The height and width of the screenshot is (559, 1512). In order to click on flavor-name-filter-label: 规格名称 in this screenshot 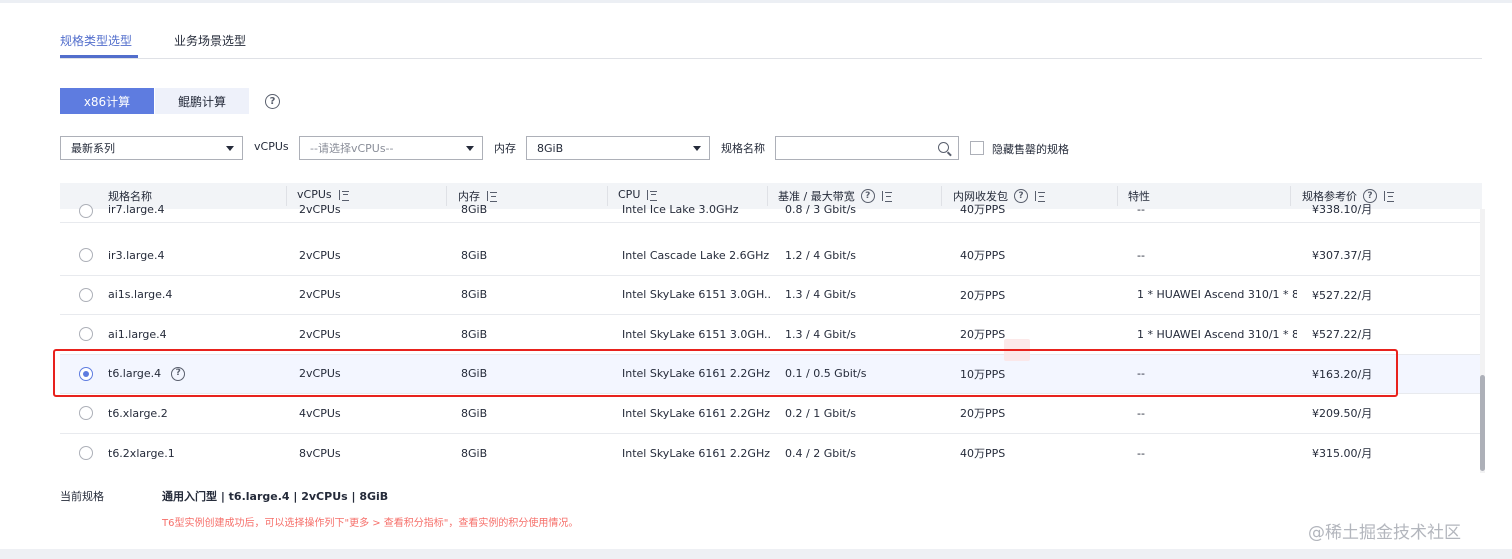, I will do `click(743, 148)`.